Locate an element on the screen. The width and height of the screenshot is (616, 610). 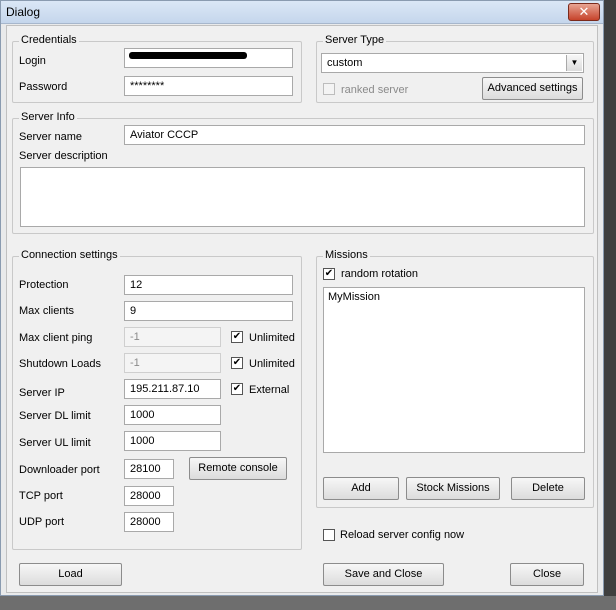
shutdown-loads-input: -1 is located at coordinates (172, 363).